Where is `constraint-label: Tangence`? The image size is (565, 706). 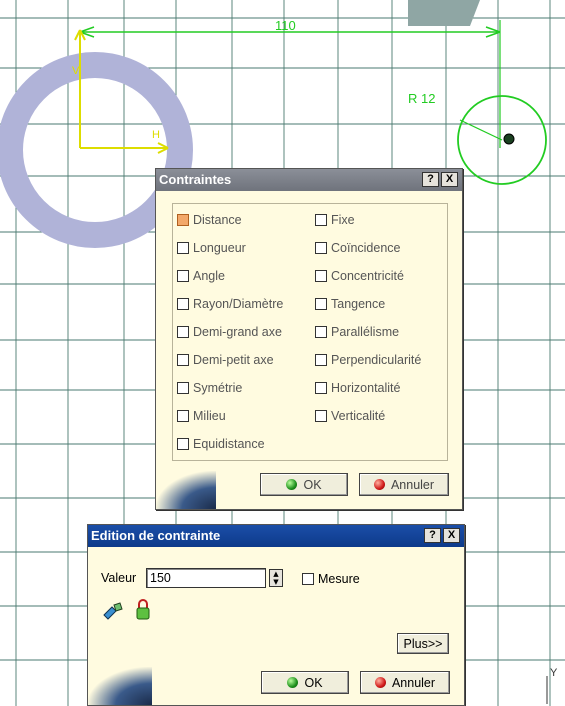
constraint-label: Tangence is located at coordinates (358, 304).